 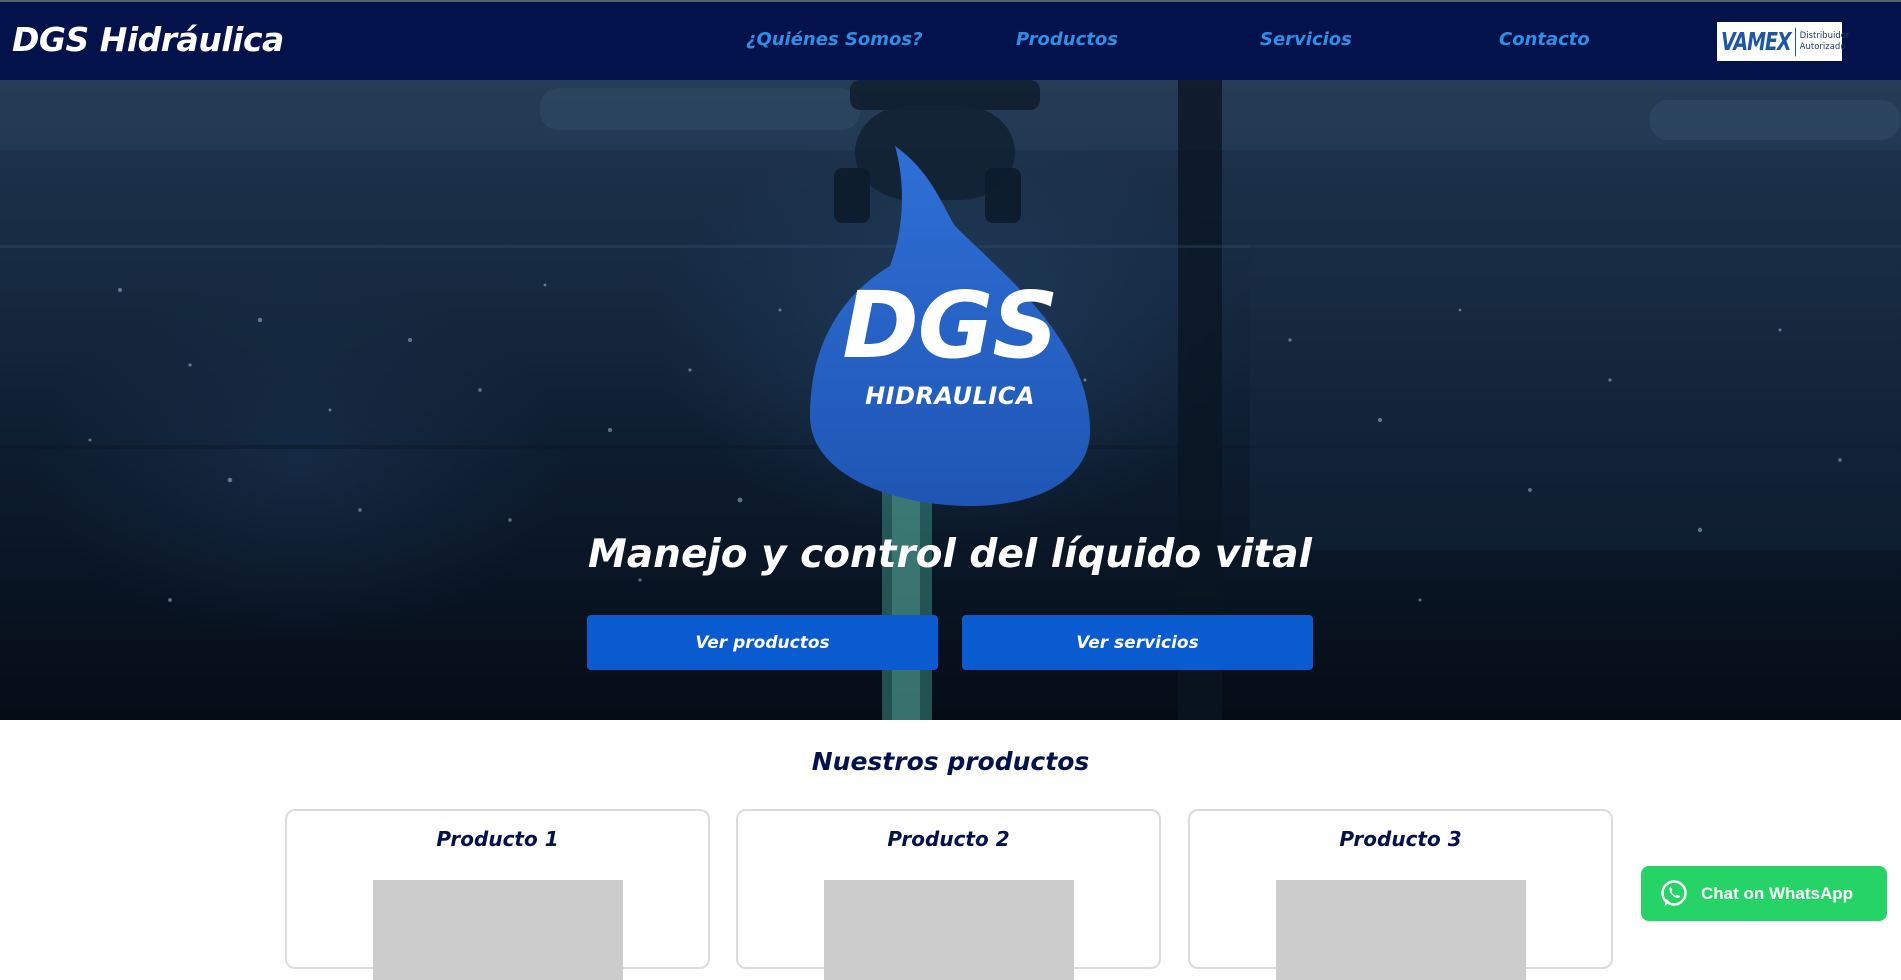 What do you see at coordinates (834, 39) in the screenshot?
I see `nav-link-quienes-somos: ¿Quiénes Somos?` at bounding box center [834, 39].